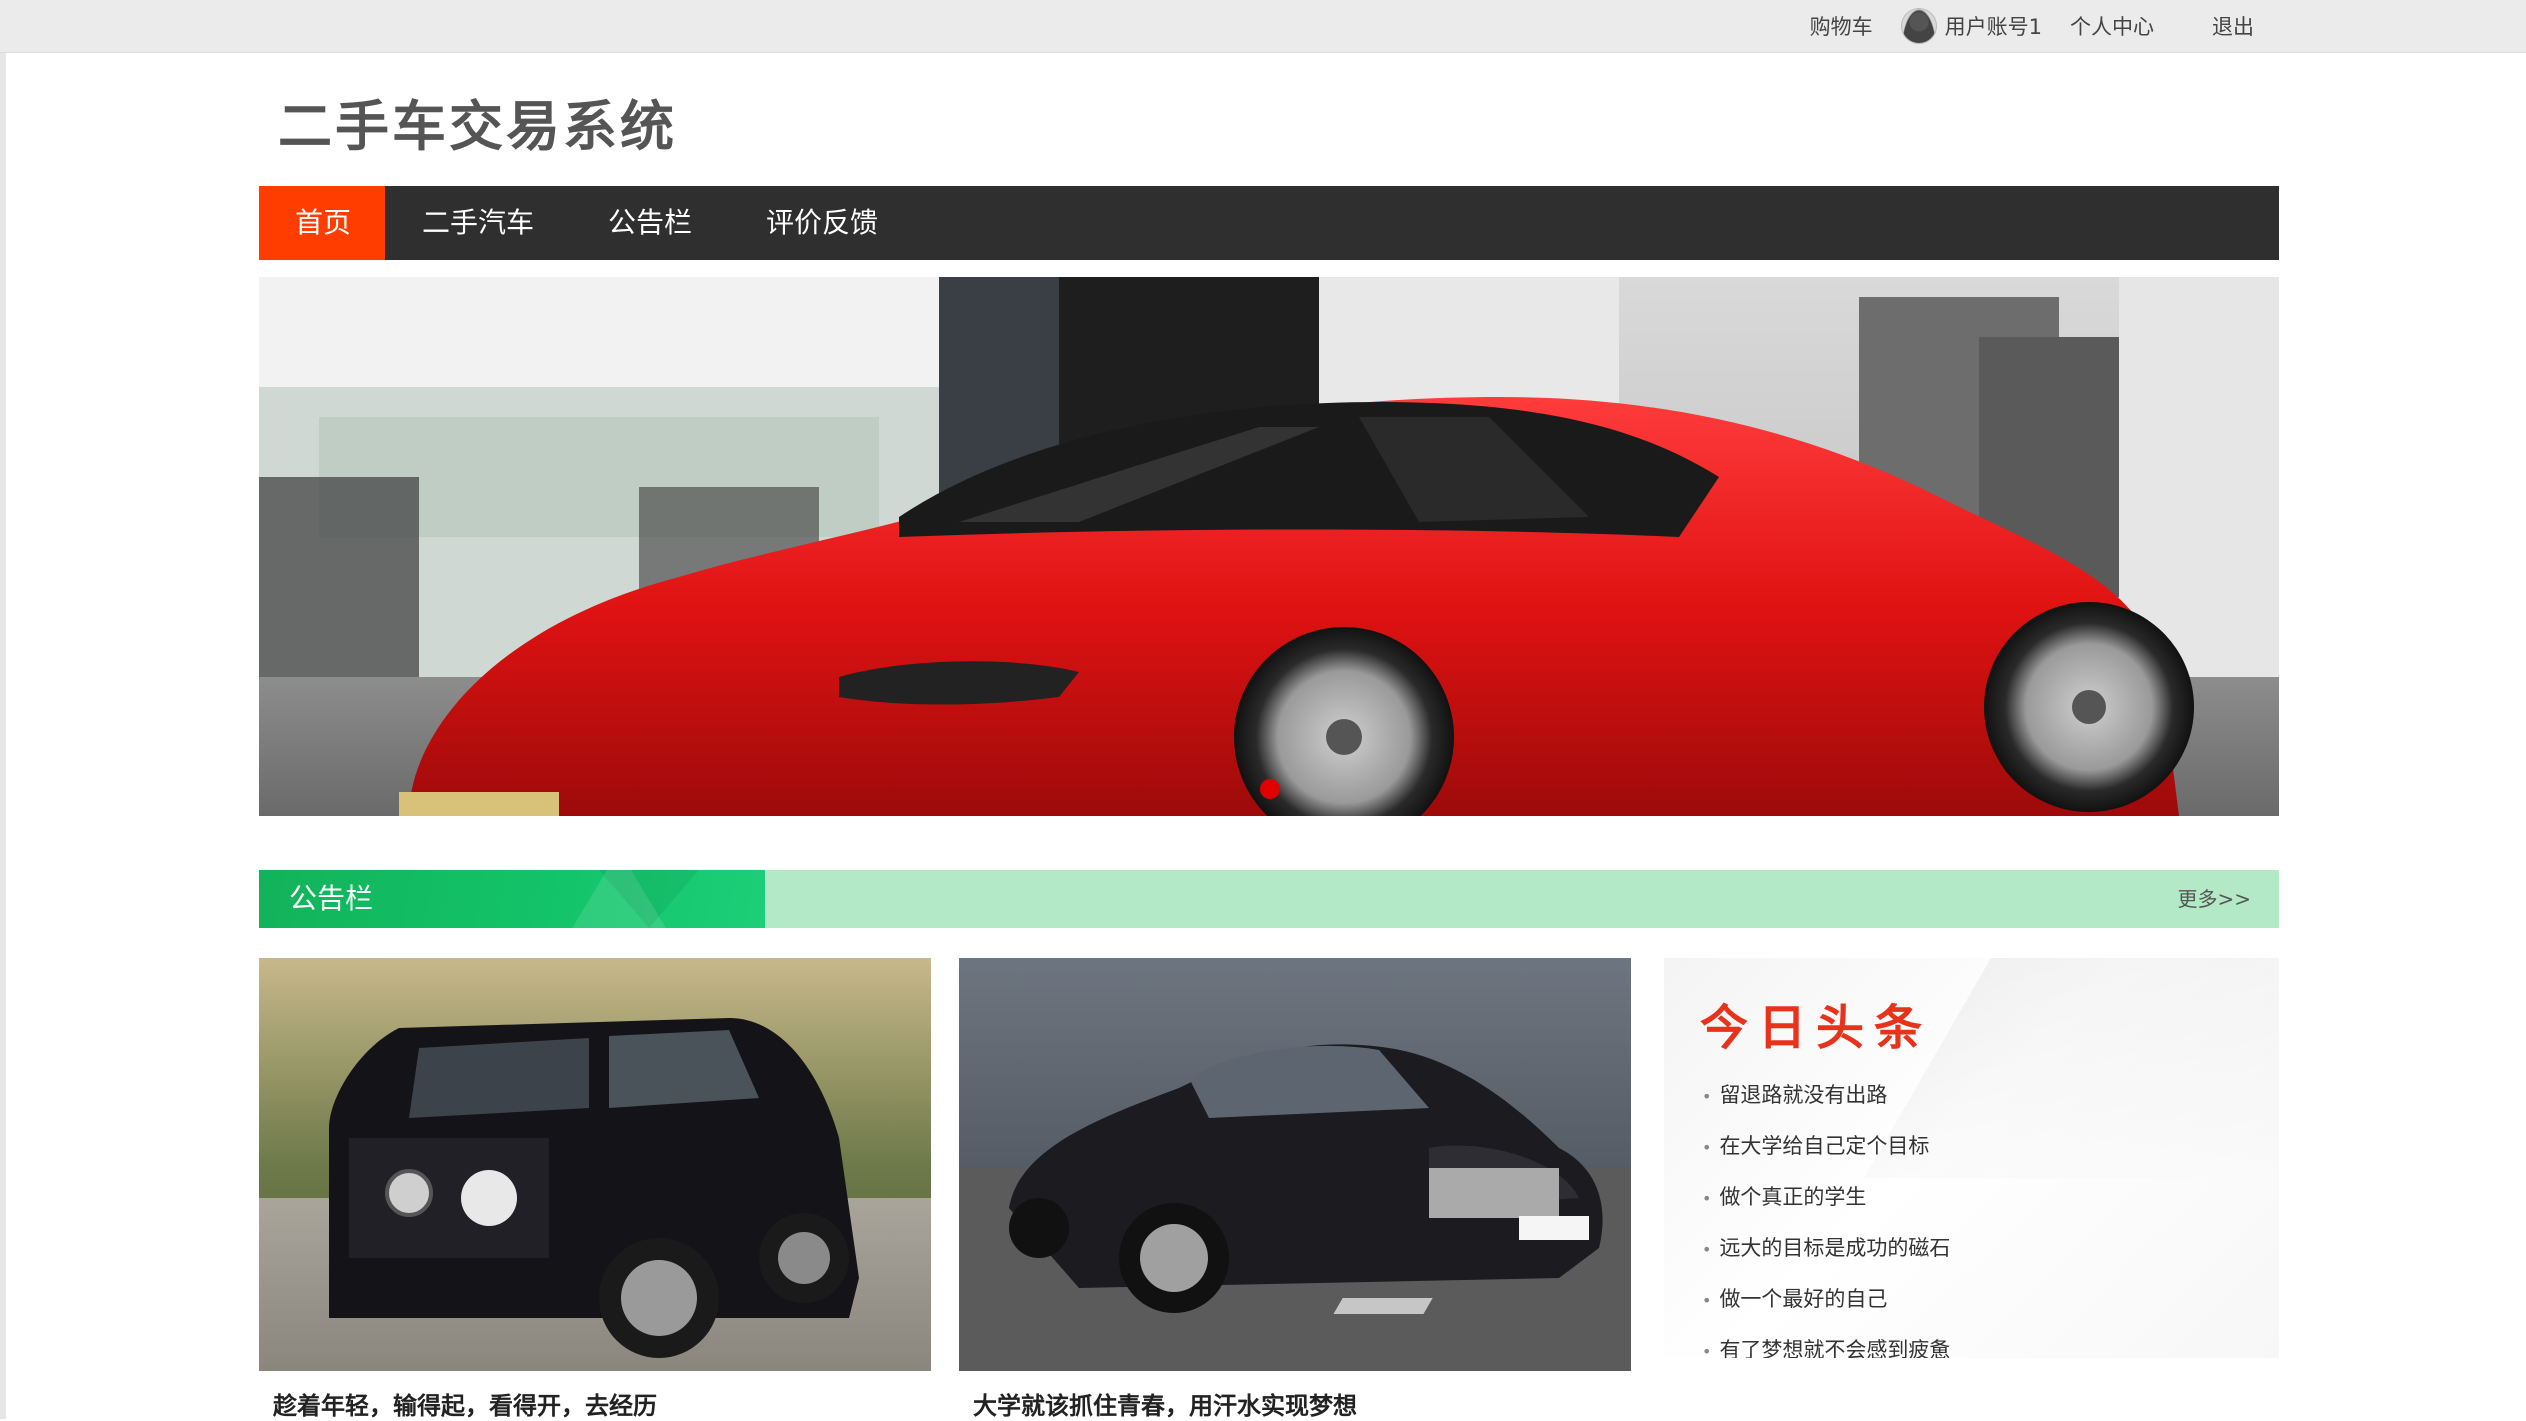 Image resolution: width=2526 pixels, height=1421 pixels. Describe the element at coordinates (1803, 1095) in the screenshot. I see `headline-item-text: 留退路就没有出路` at that location.